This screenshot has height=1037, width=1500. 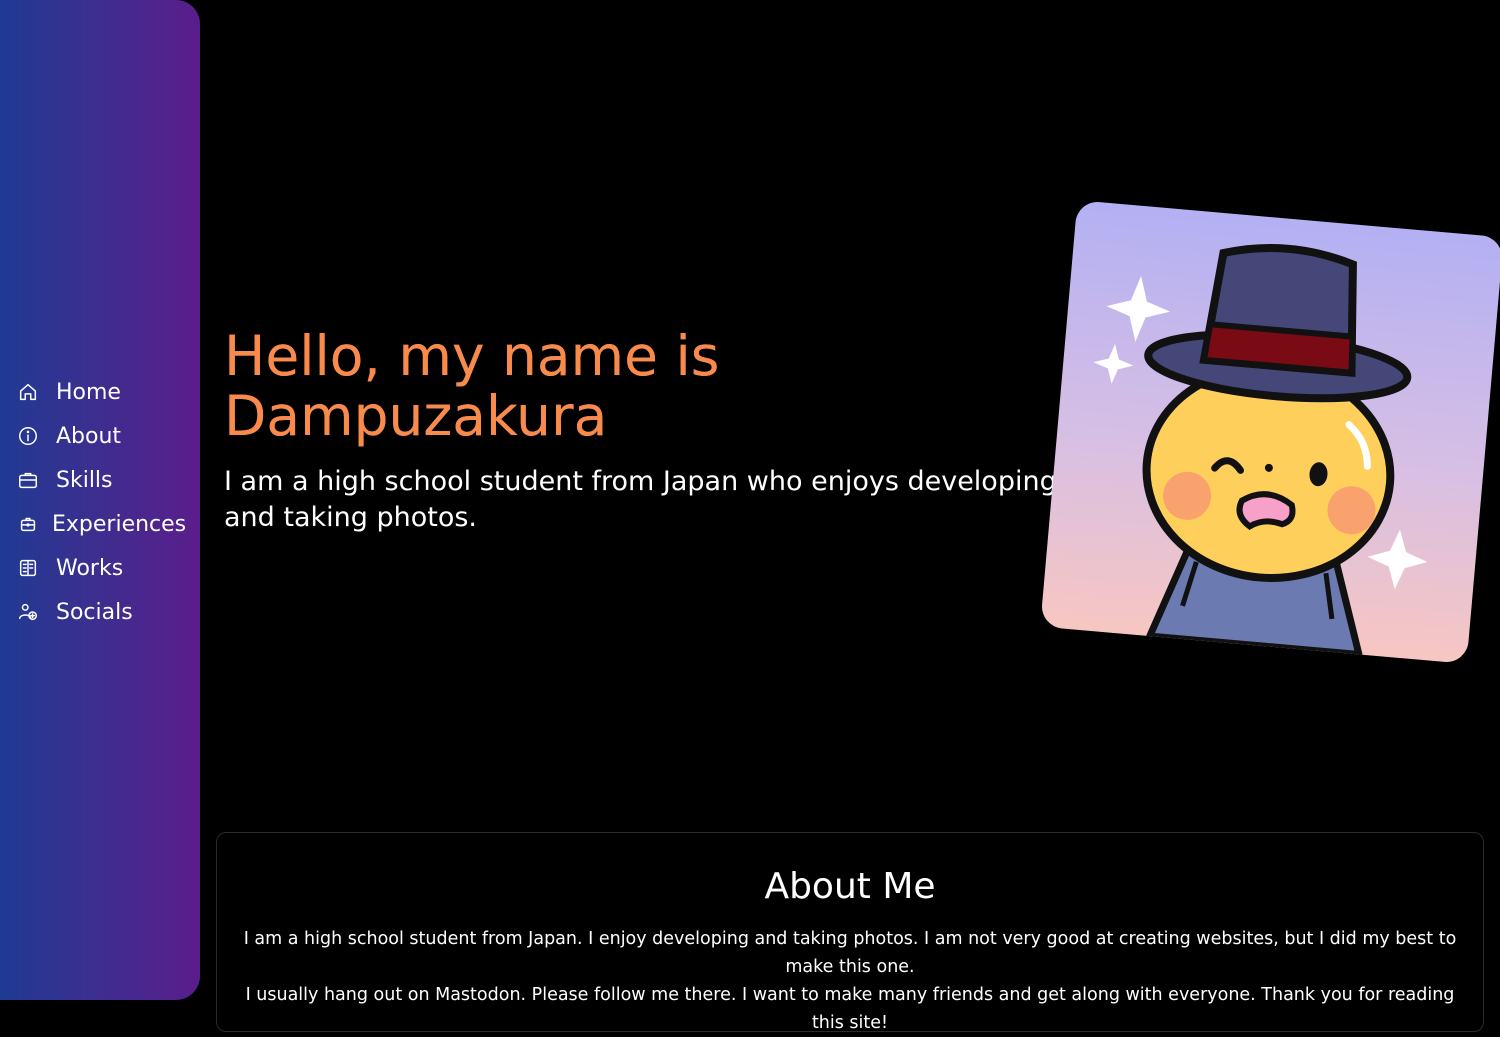 I want to click on sidebar-item-experiences: Experiences, so click(x=101, y=524).